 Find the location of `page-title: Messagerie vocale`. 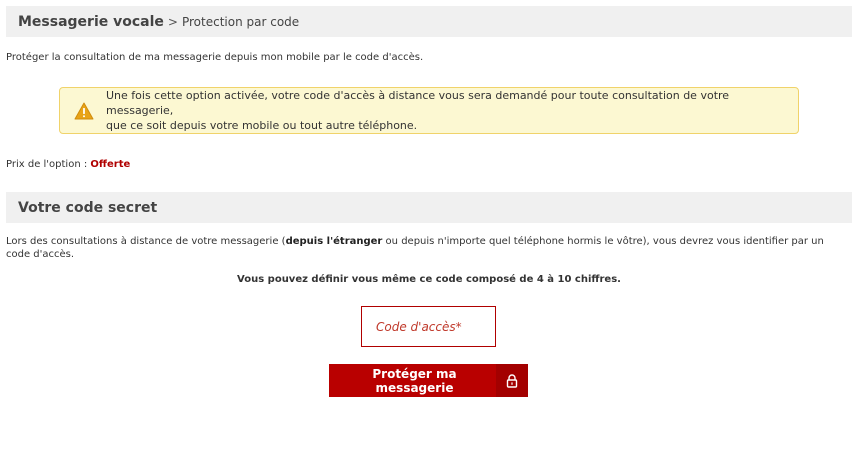

page-title: Messagerie vocale is located at coordinates (91, 21).